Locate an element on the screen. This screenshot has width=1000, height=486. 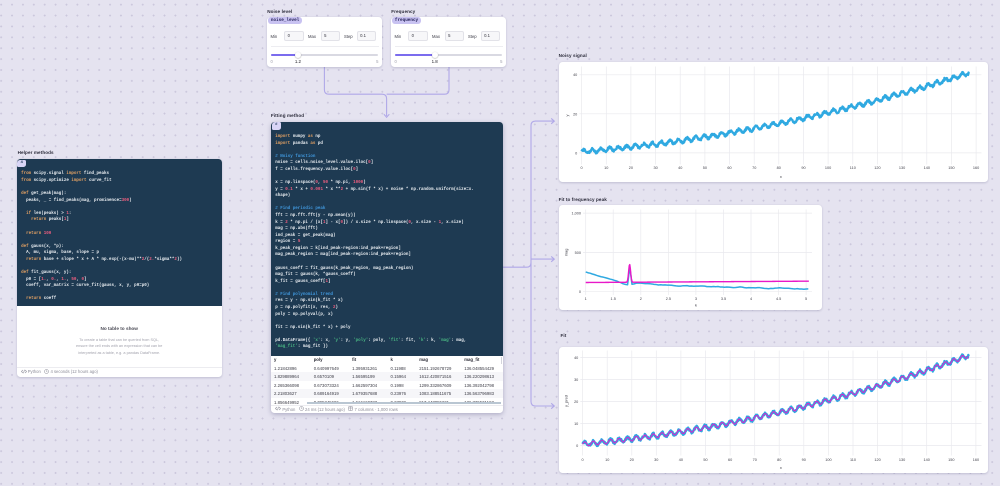
svg-text: x is located at coordinates (781, 467).